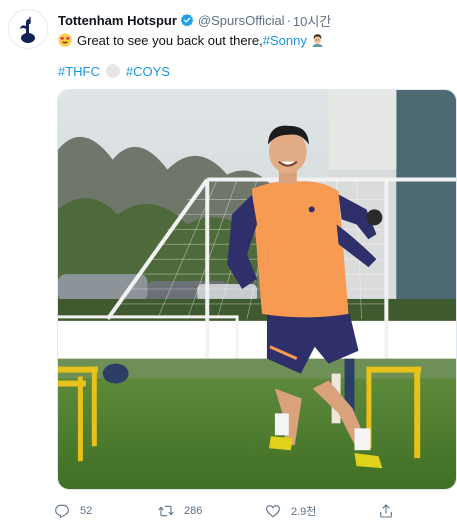 Image resolution: width=457 pixels, height=526 pixels. I want to click on display-name: Tottenham Hotspur, so click(117, 20).